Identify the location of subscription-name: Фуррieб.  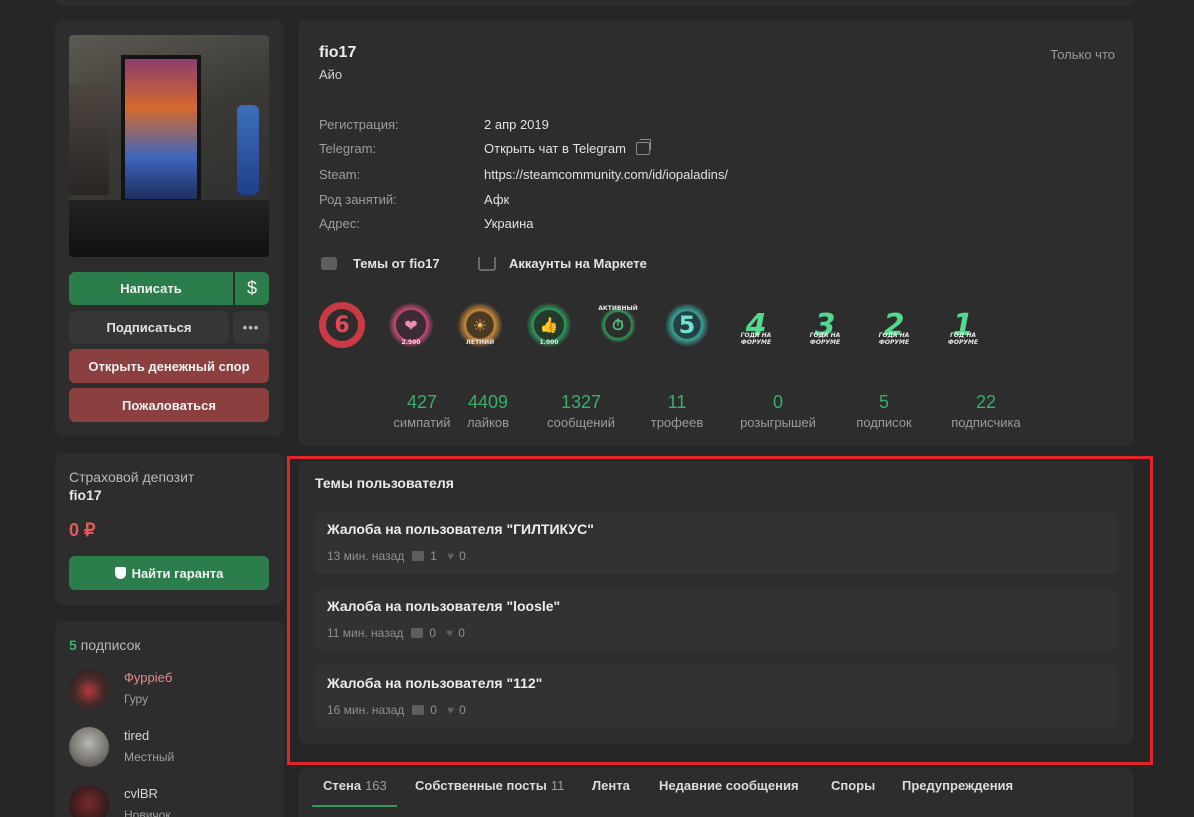
(148, 677).